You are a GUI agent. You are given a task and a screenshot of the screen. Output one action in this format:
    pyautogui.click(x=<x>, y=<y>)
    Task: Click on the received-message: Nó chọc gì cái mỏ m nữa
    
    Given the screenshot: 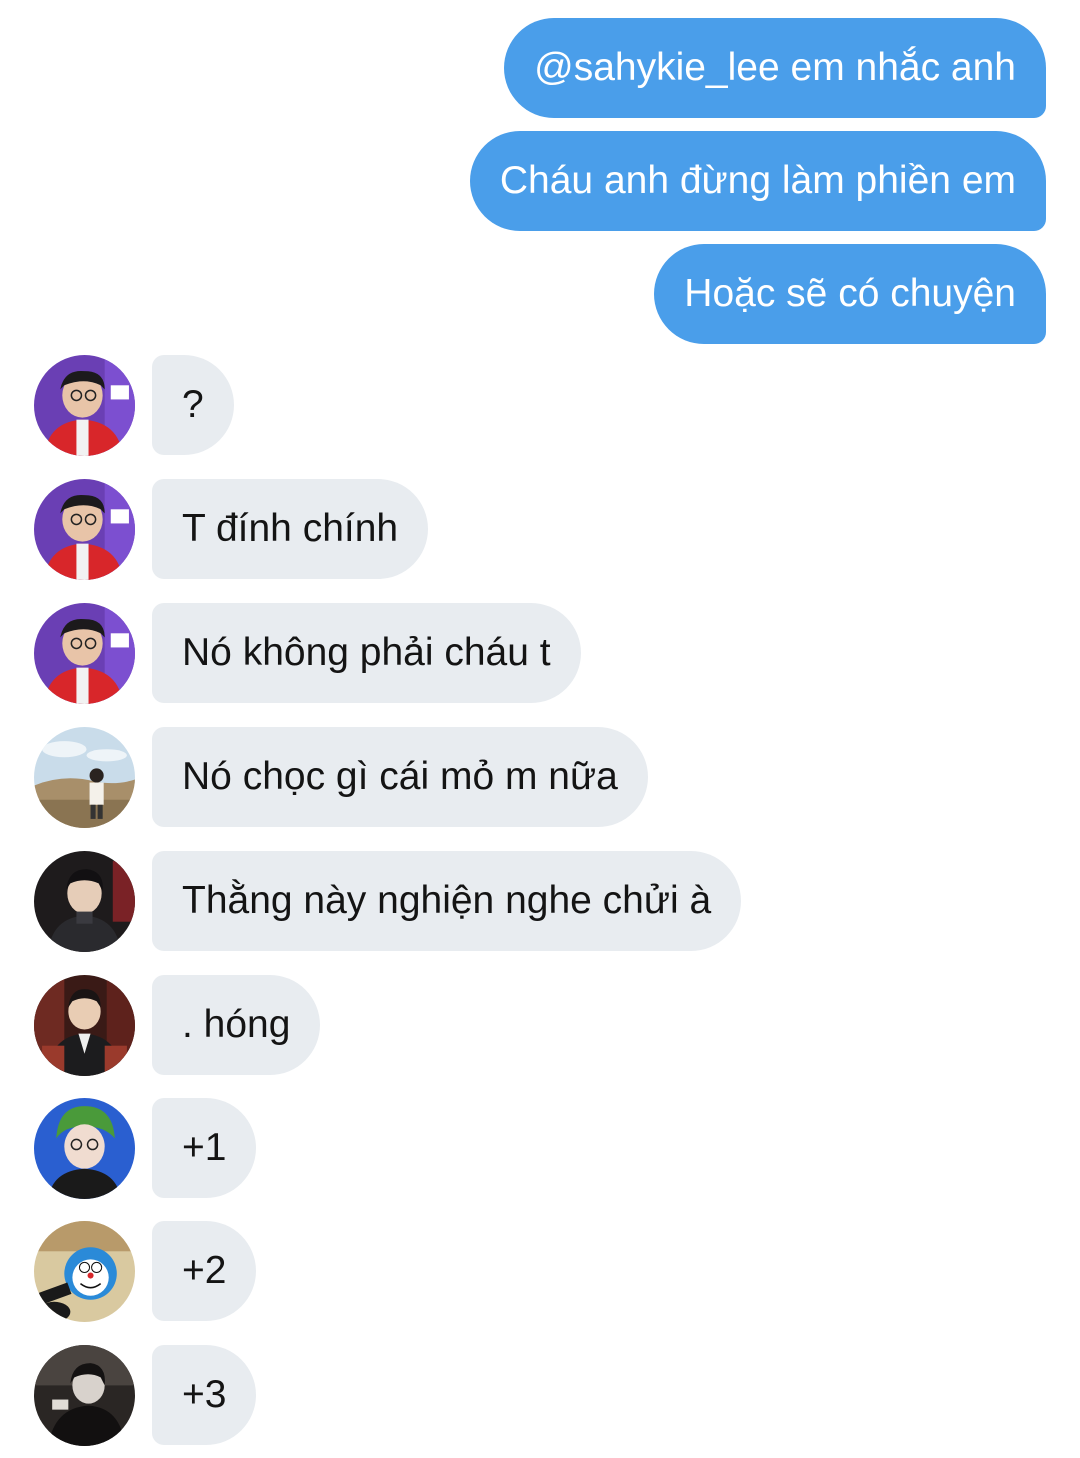 What is the action you would take?
    pyautogui.click(x=400, y=777)
    